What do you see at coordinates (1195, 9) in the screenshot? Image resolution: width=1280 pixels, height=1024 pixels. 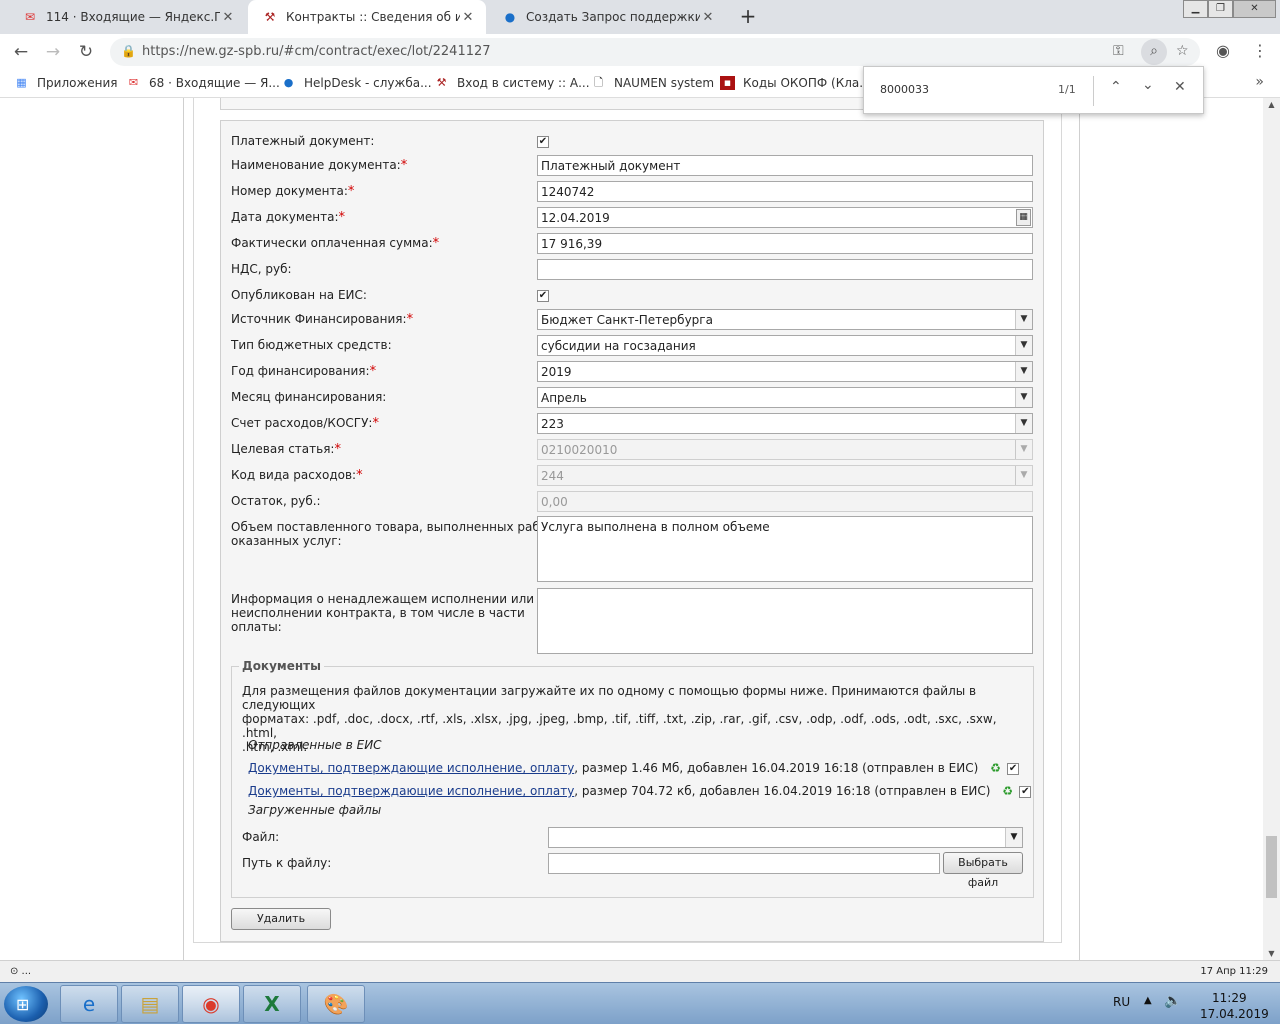 I see `minimize-button: ▁` at bounding box center [1195, 9].